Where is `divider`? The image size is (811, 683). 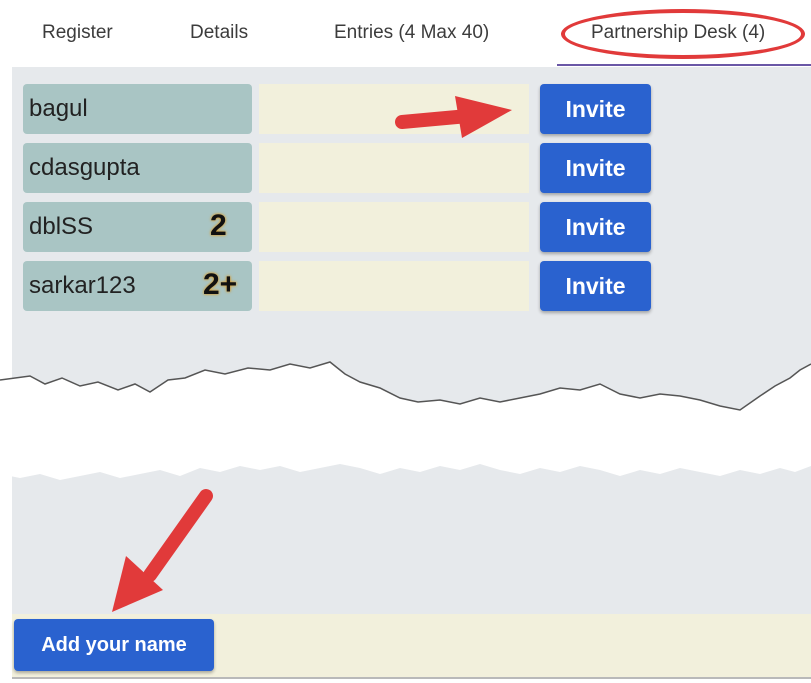
divider is located at coordinates (411, 678).